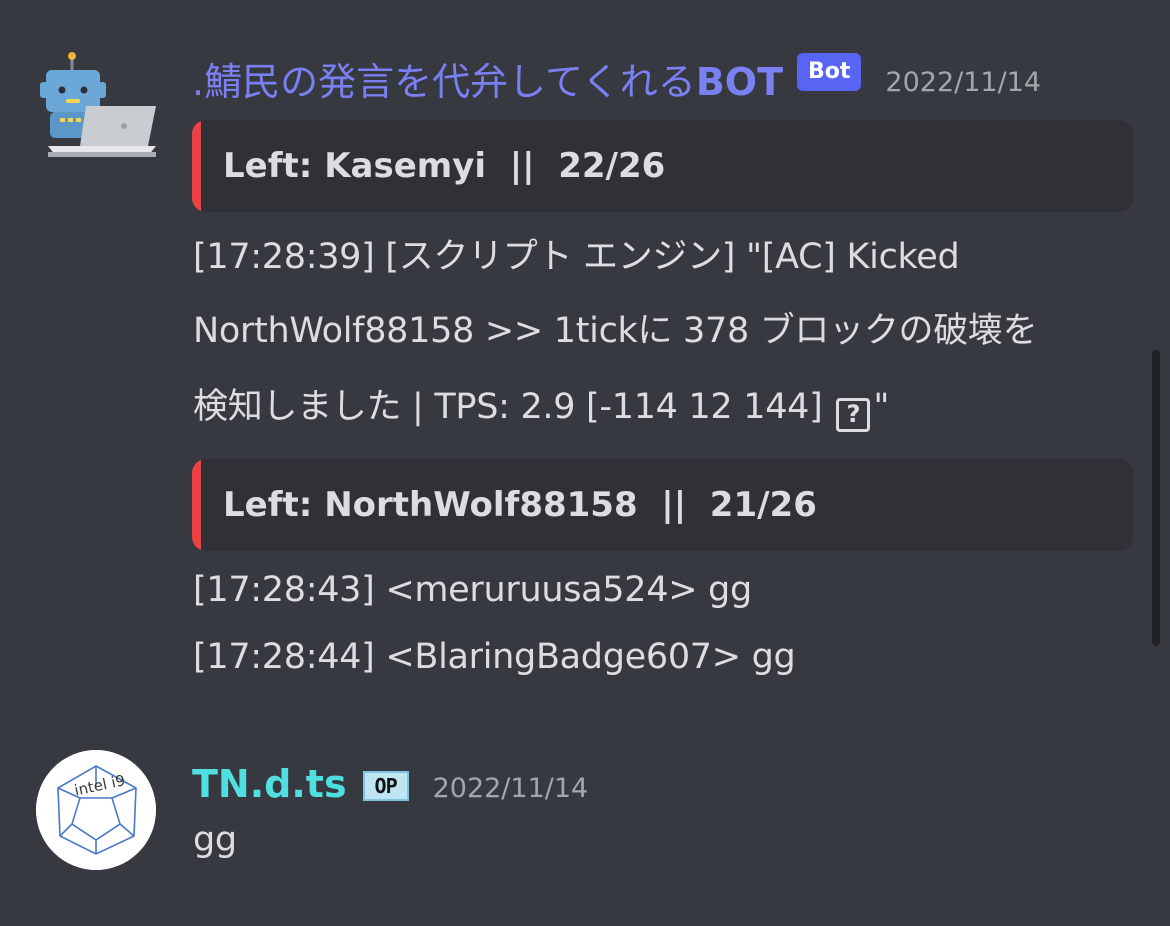 This screenshot has width=1170, height=926. Describe the element at coordinates (98, 104) in the screenshot. I see `robot-laptop-icon` at that location.